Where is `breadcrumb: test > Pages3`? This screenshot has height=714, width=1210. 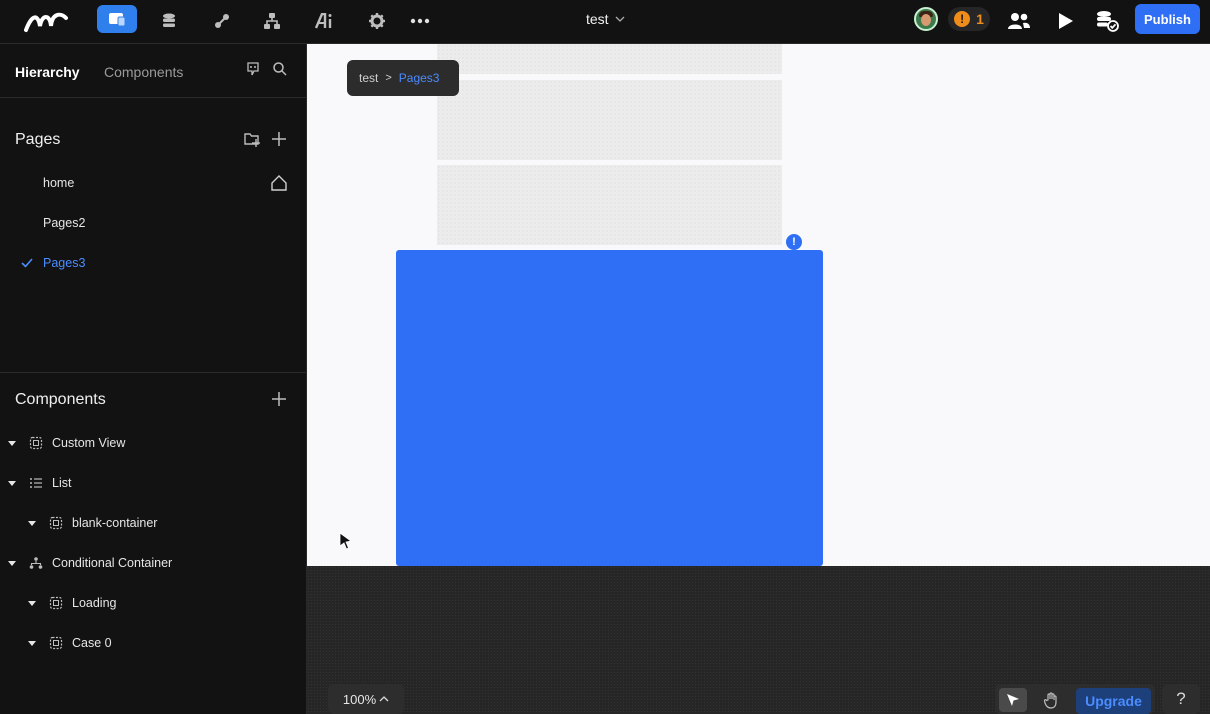
breadcrumb: test > Pages3 is located at coordinates (403, 78).